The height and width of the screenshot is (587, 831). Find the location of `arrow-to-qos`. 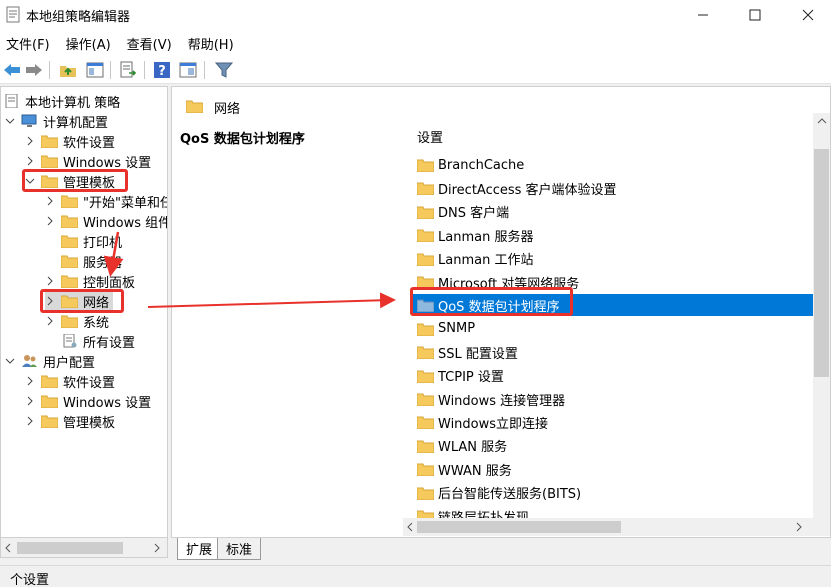

arrow-to-qos is located at coordinates (271, 300).